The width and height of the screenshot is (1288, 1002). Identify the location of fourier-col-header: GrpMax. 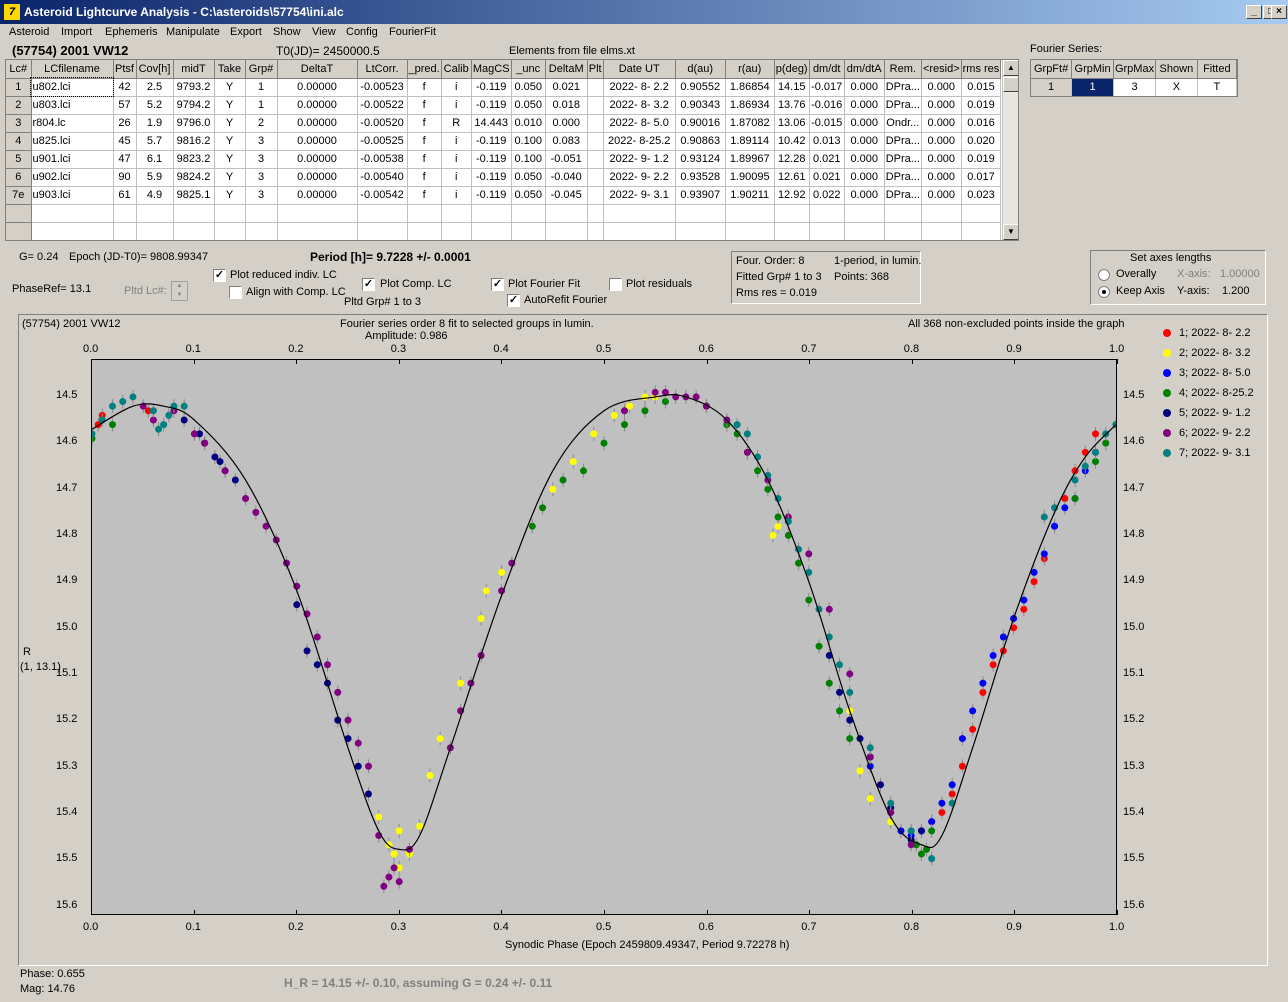
(1135, 69).